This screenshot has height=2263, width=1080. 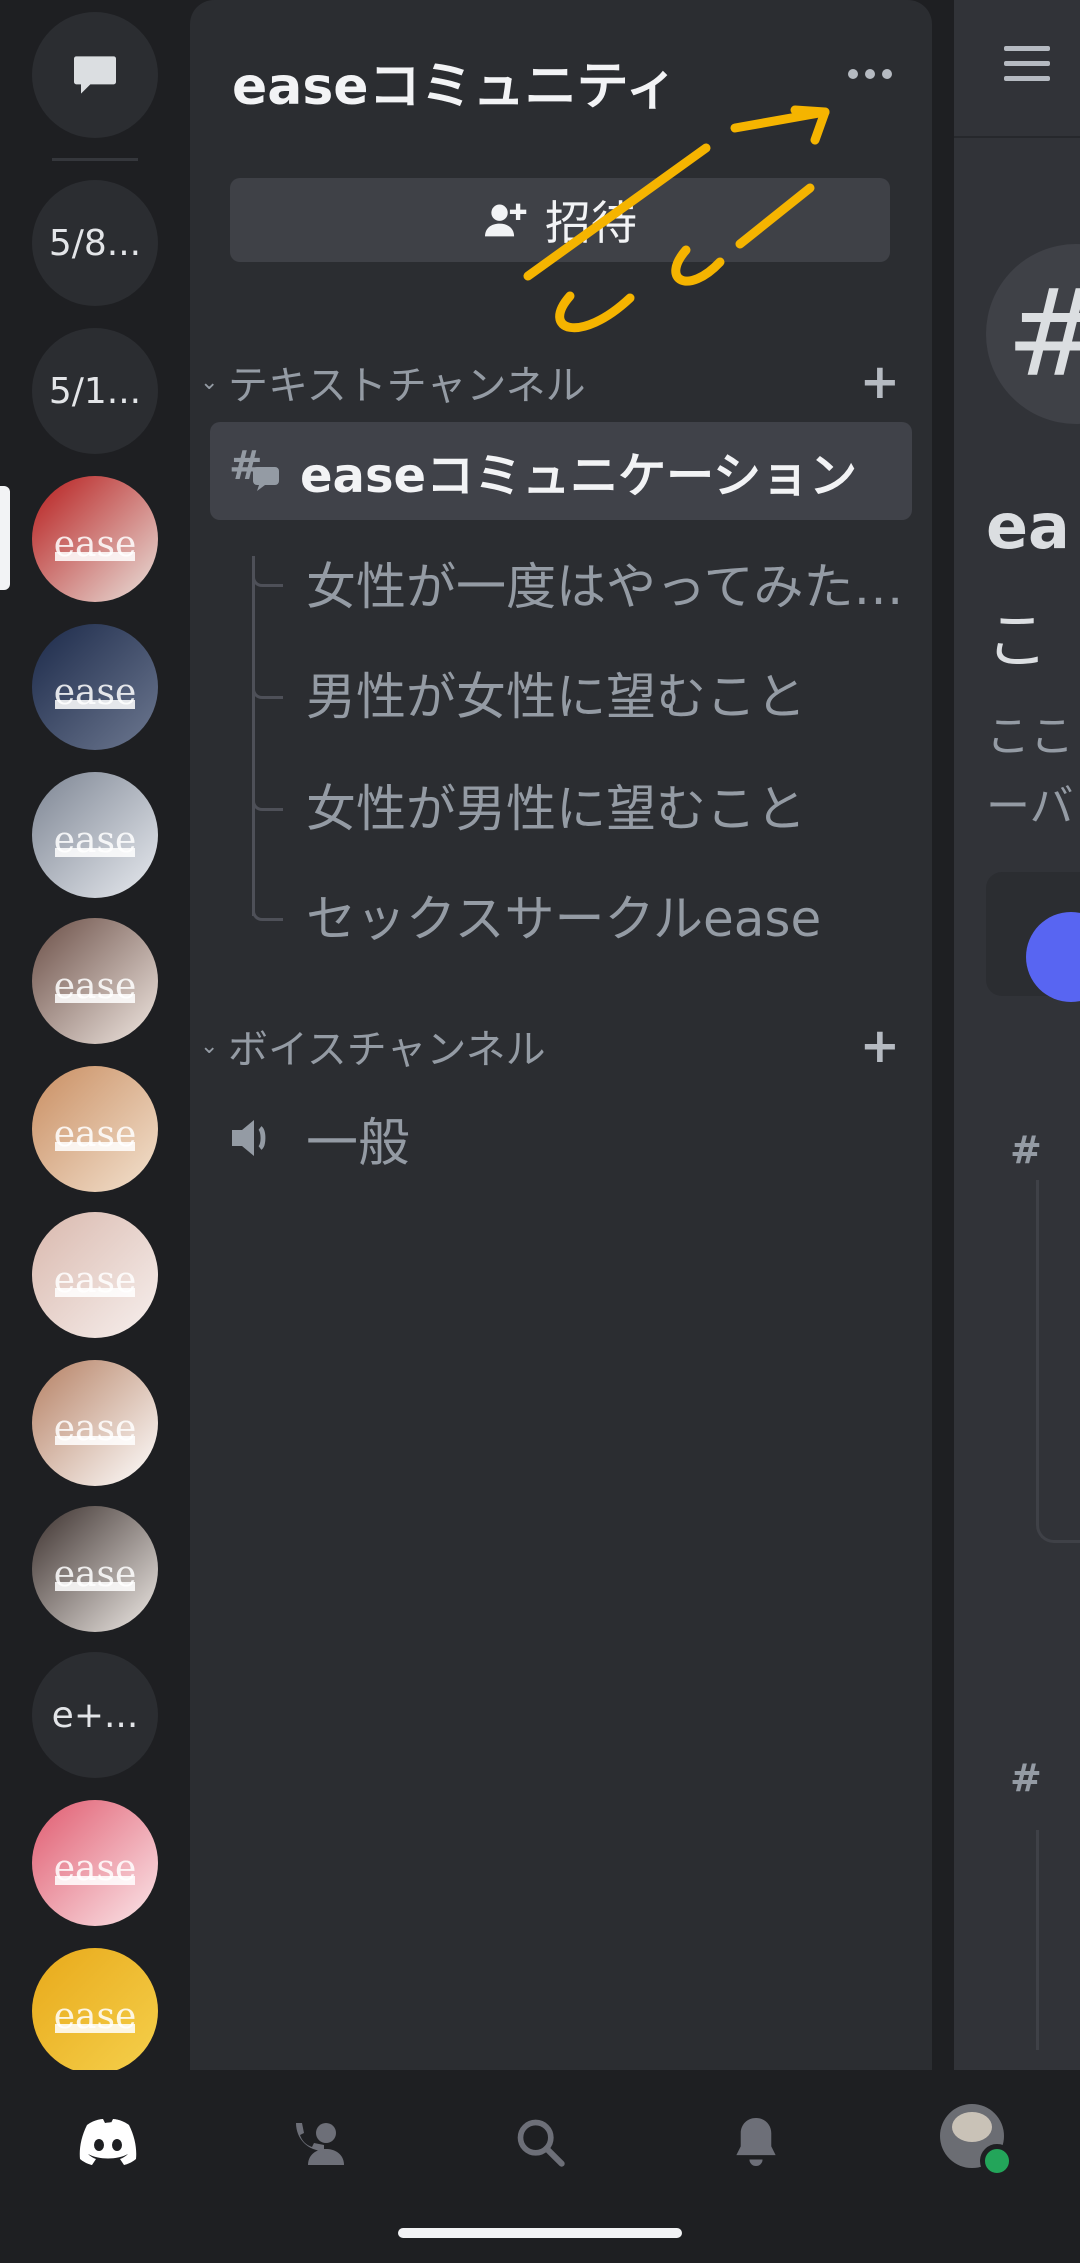 I want to click on thread-label: セックスサークルease, so click(x=564, y=919).